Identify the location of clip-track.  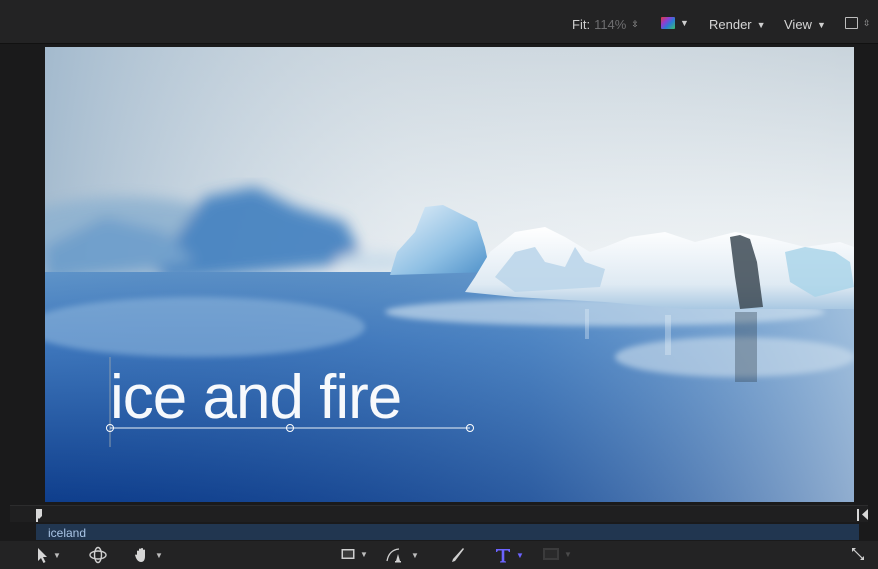
(447, 532).